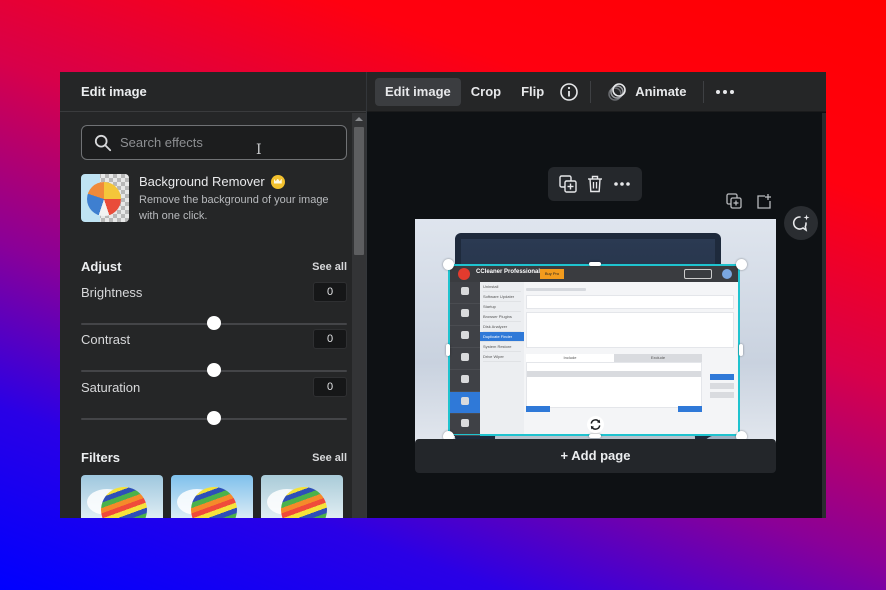 This screenshot has width=886, height=590. I want to click on app-logo-icon, so click(464, 274).